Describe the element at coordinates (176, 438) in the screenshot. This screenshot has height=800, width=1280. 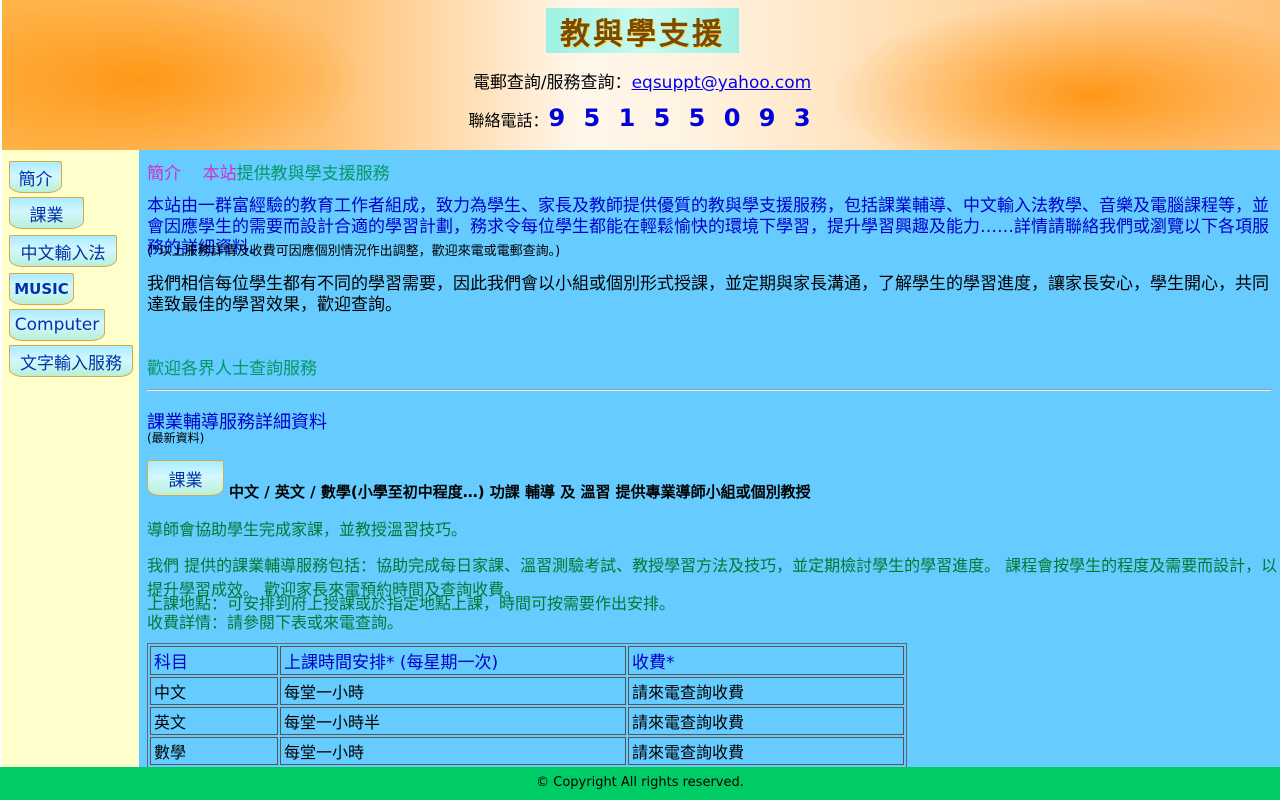
I see `section-subnote: (最新資料)` at that location.